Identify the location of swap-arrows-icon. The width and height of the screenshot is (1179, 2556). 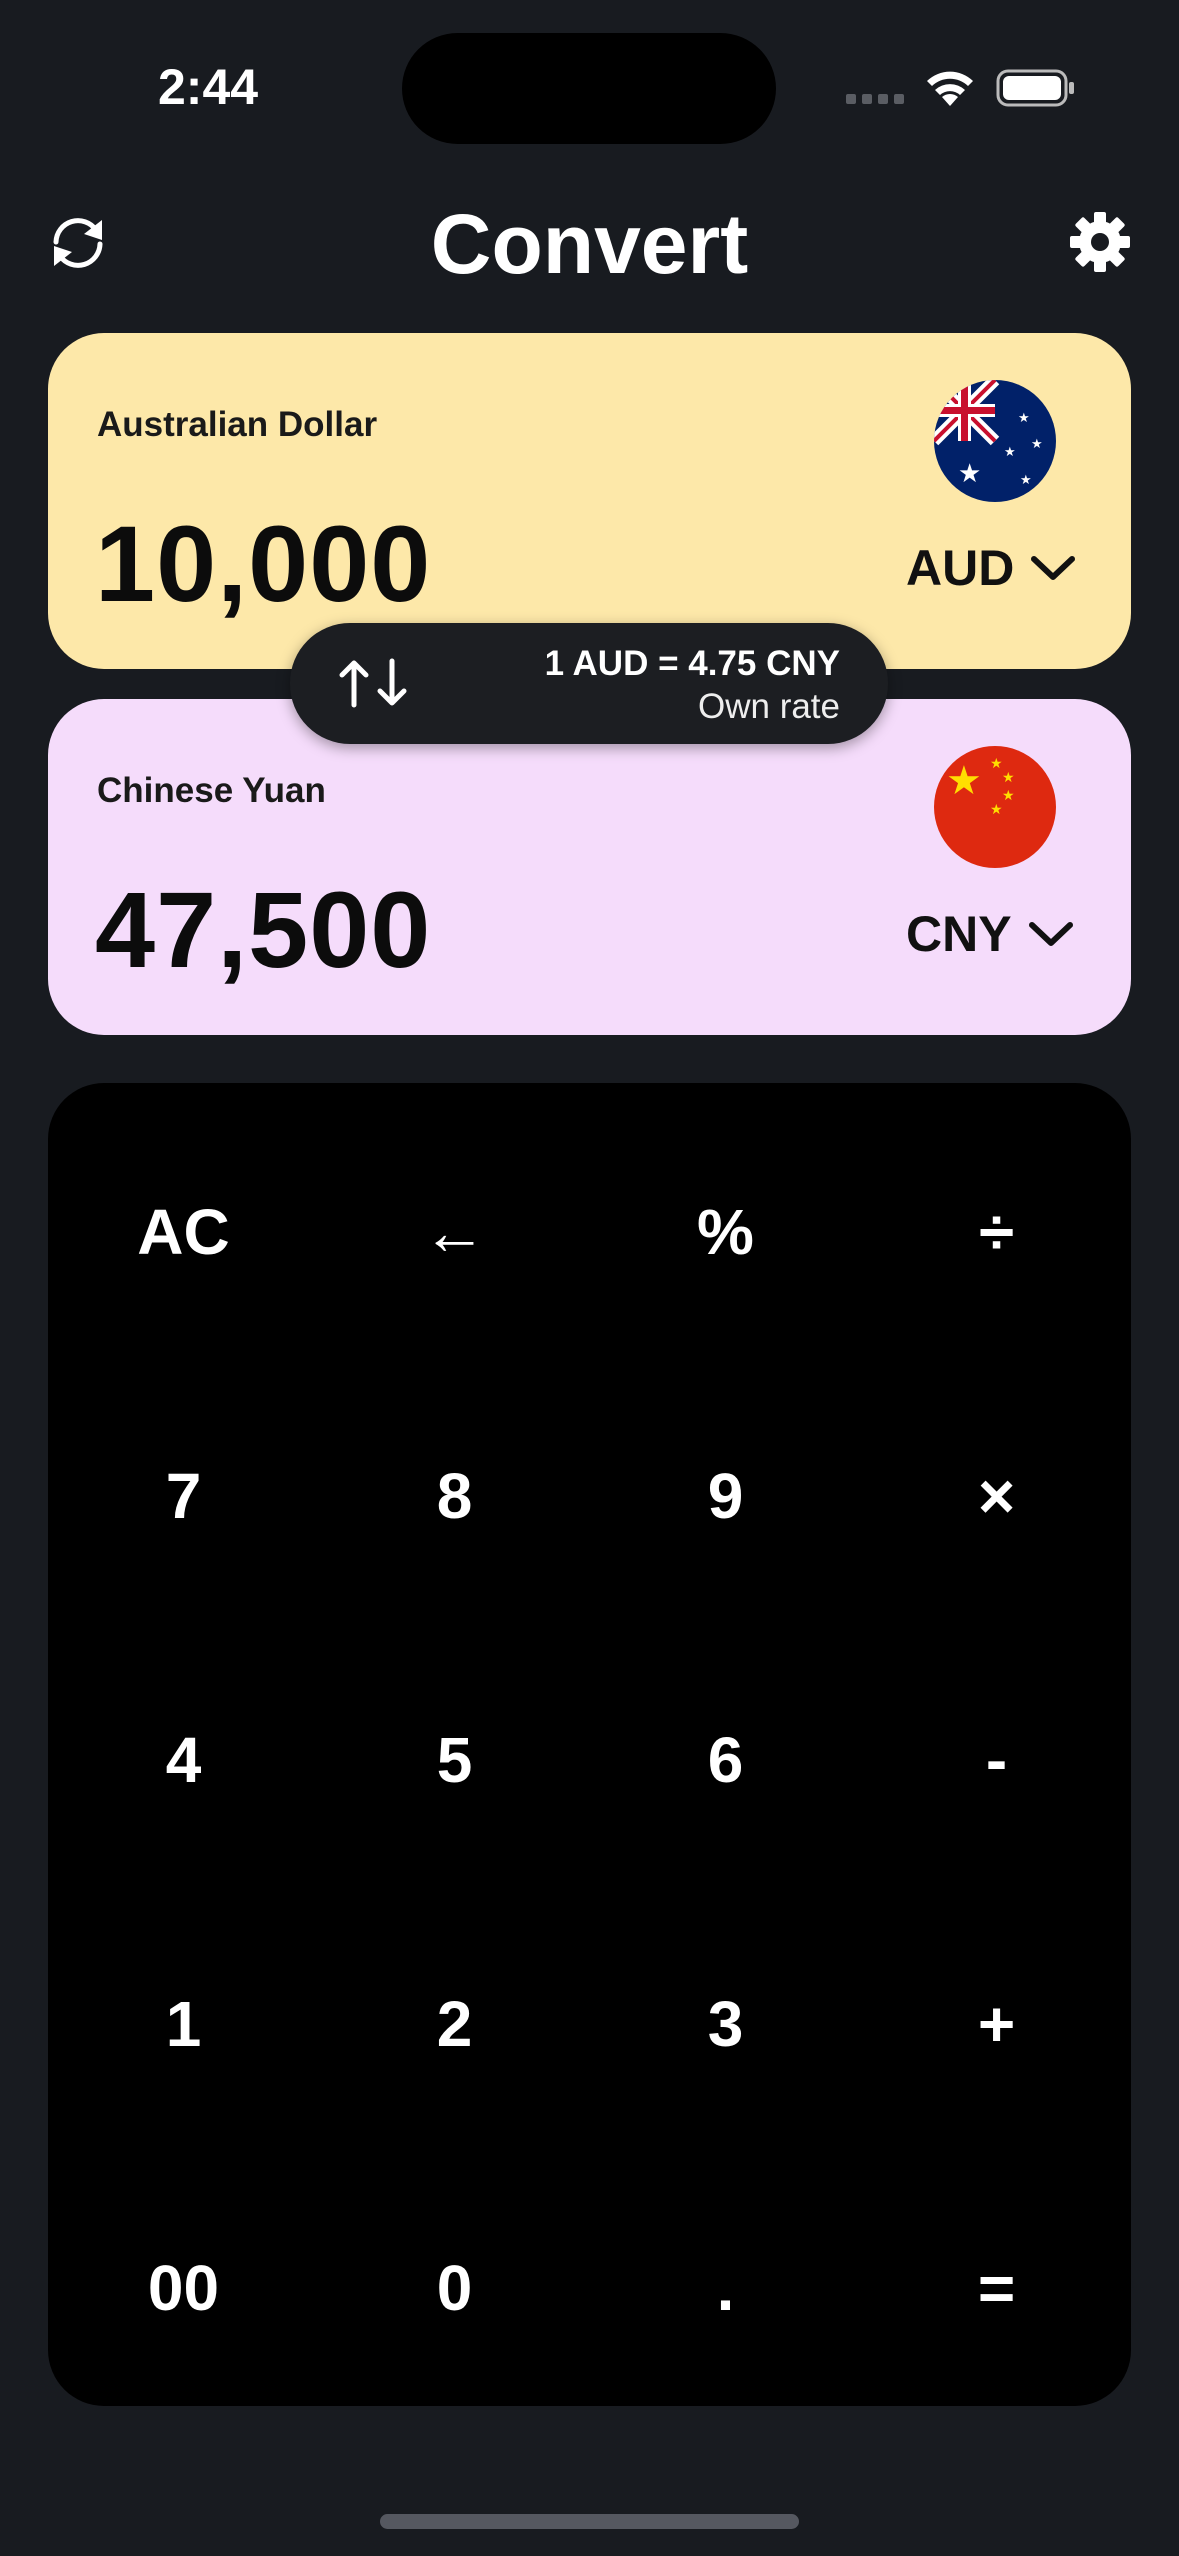
(373, 683).